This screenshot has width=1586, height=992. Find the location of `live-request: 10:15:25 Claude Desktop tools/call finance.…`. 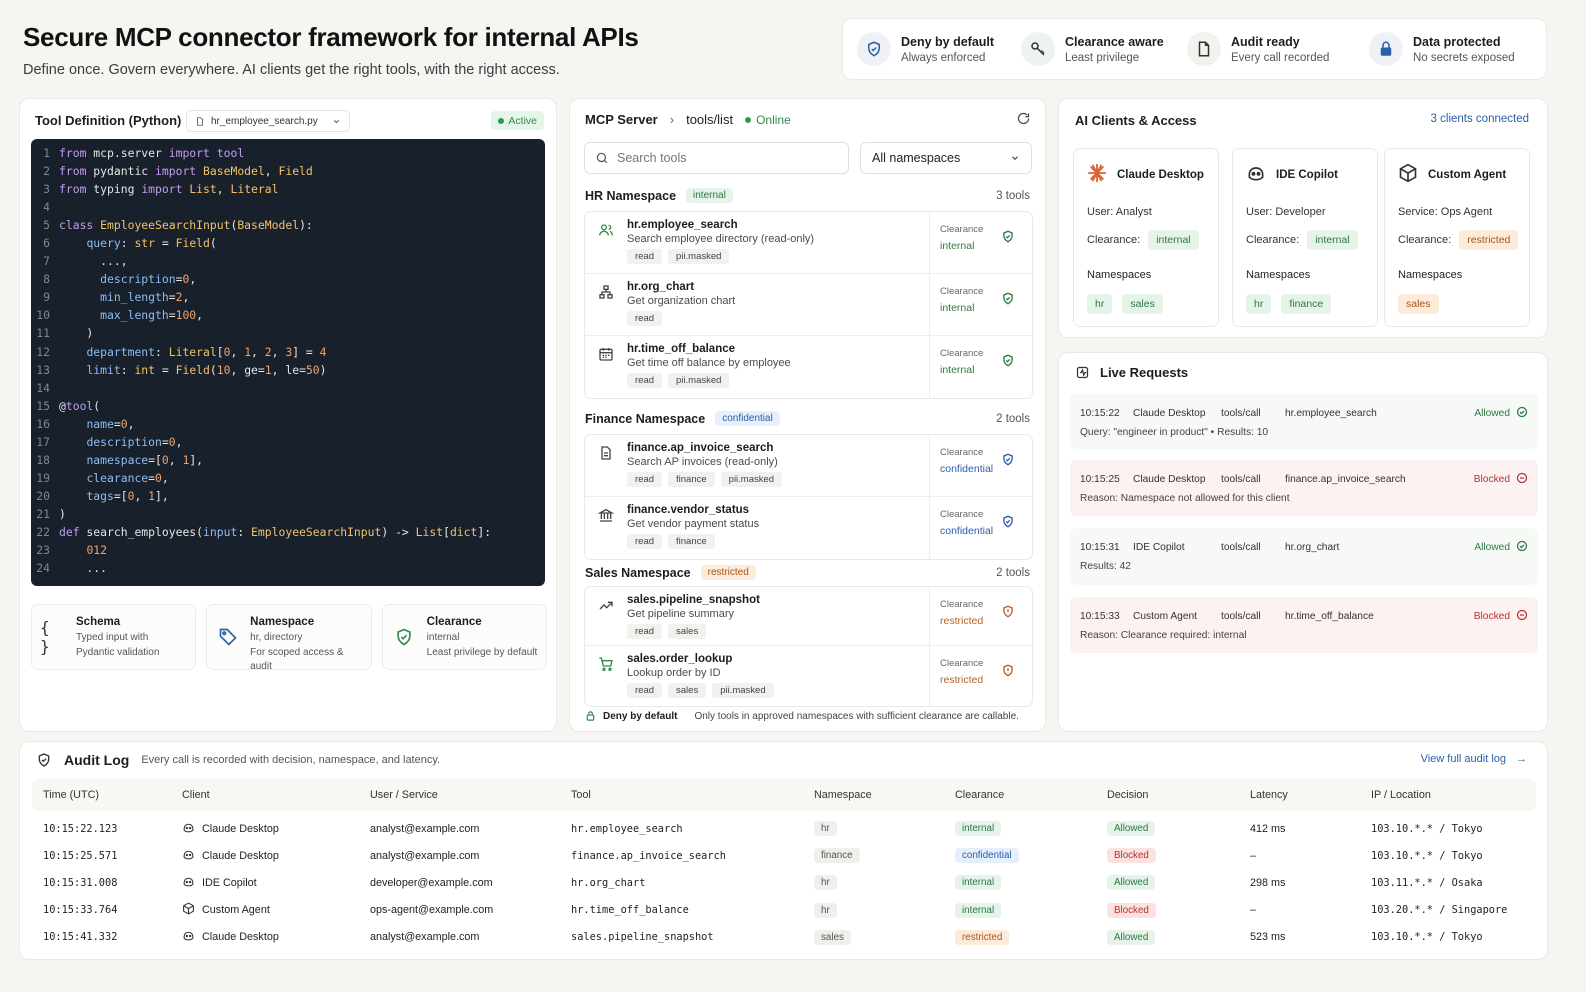

live-request: 10:15:25 Claude Desktop tools/call finance.… is located at coordinates (1304, 488).